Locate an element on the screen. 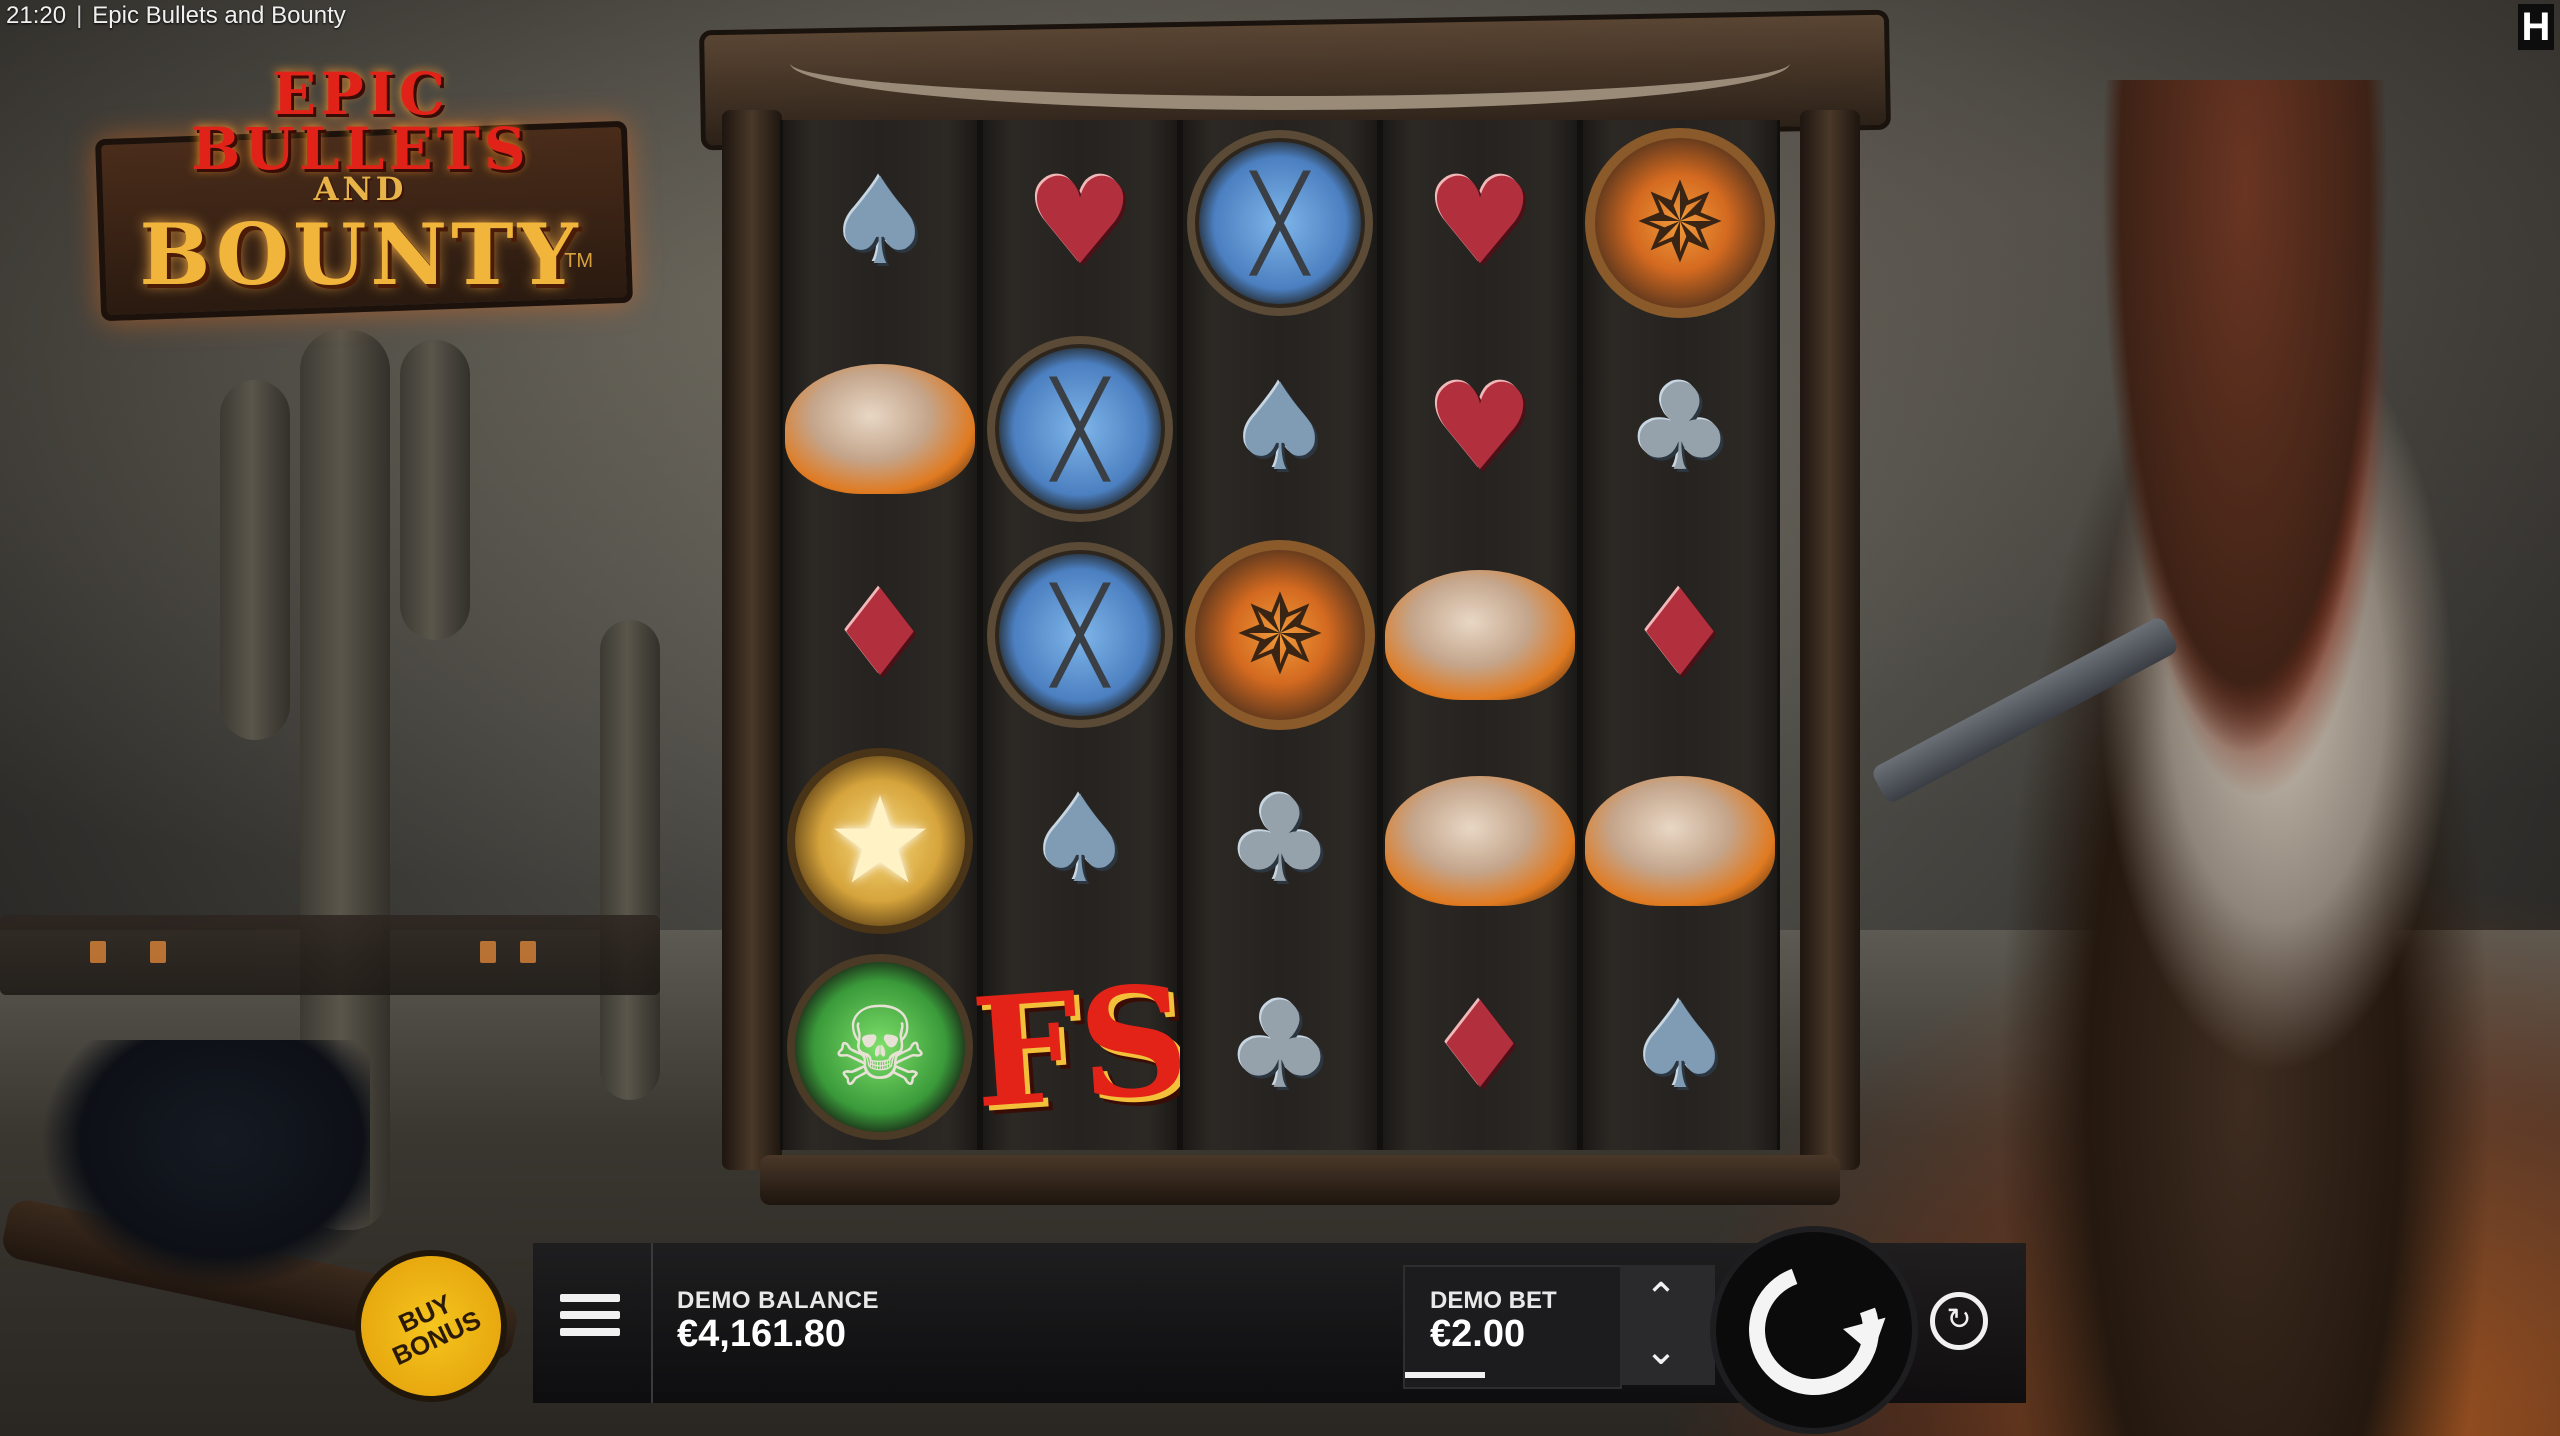 The width and height of the screenshot is (2560, 1436). spin-icon is located at coordinates (1814, 1330).